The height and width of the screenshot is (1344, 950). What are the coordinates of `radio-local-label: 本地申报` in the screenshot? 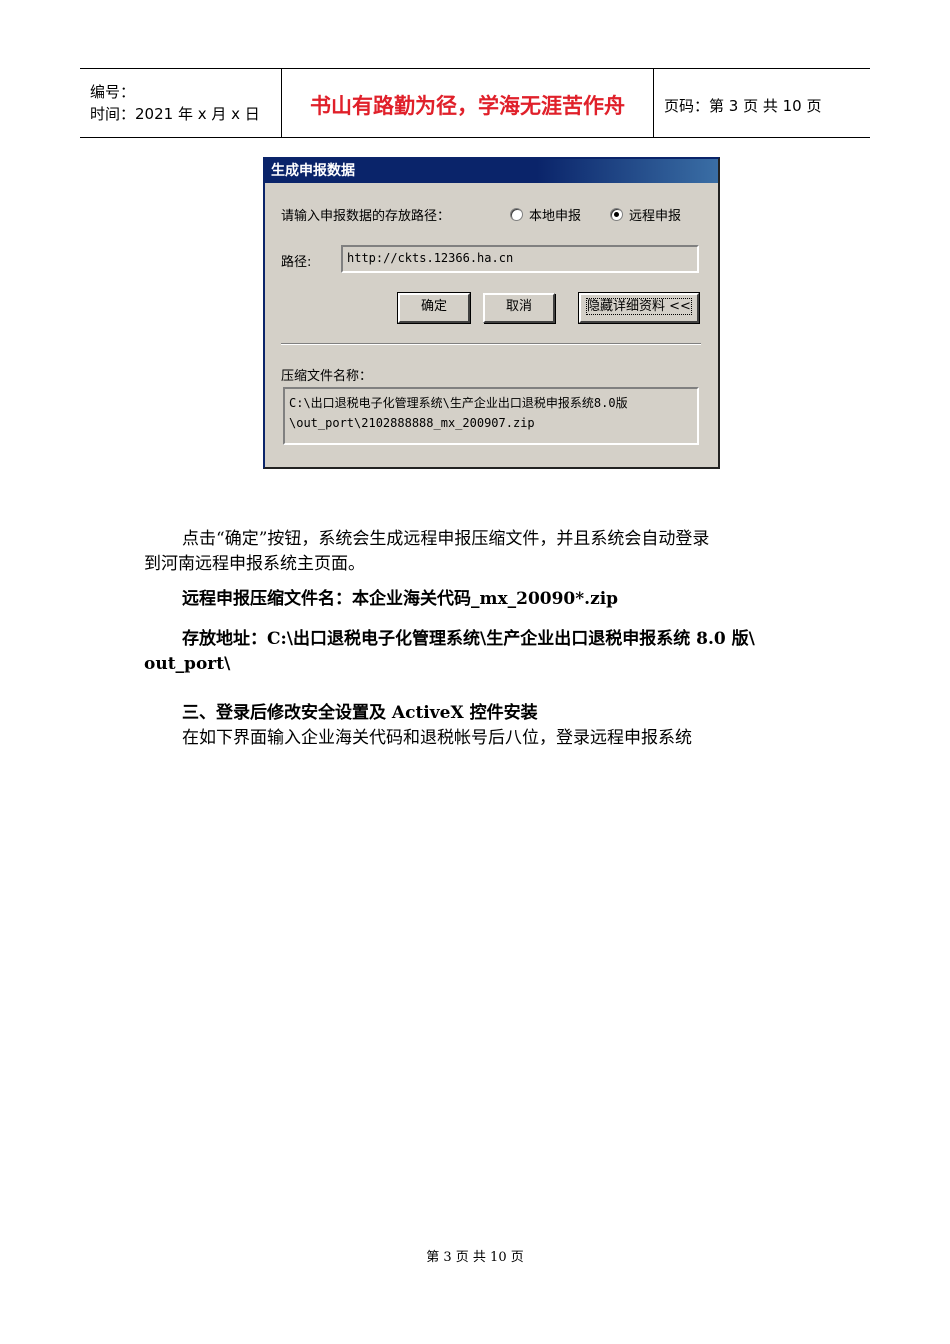 It's located at (555, 216).